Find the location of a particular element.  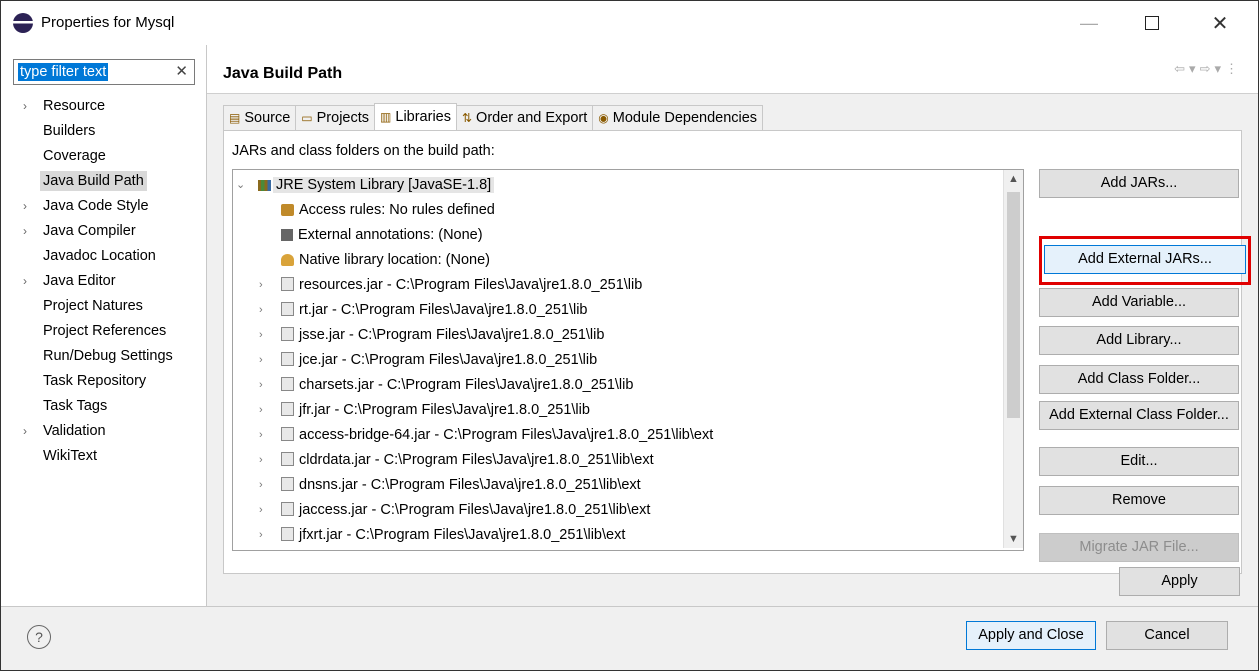

nav-item: Java Build Path is located at coordinates (98, 181).